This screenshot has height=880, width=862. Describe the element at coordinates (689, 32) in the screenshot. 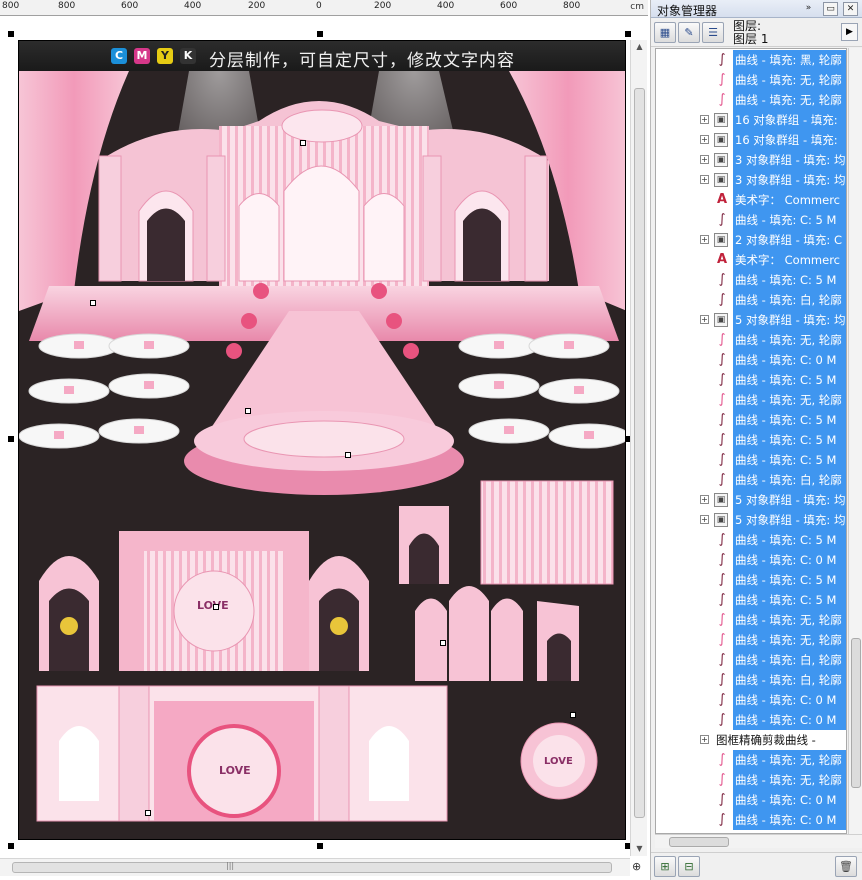

I see `edit-across-layers-icon: ✎` at that location.